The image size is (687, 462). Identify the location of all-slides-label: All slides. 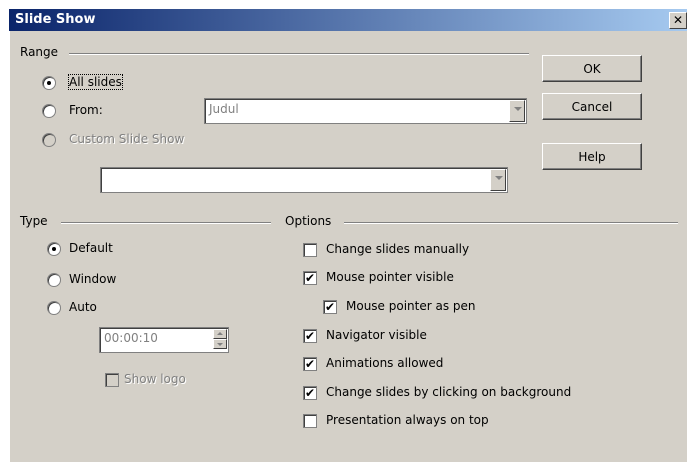
(95, 82).